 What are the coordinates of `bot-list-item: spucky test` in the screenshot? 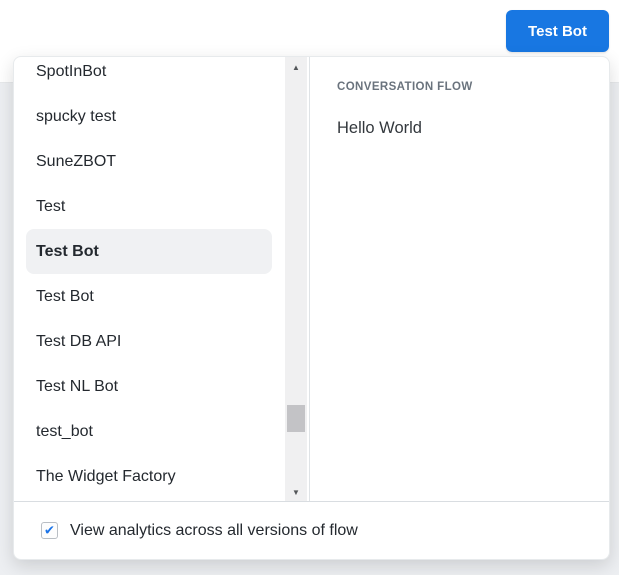 It's located at (143, 116).